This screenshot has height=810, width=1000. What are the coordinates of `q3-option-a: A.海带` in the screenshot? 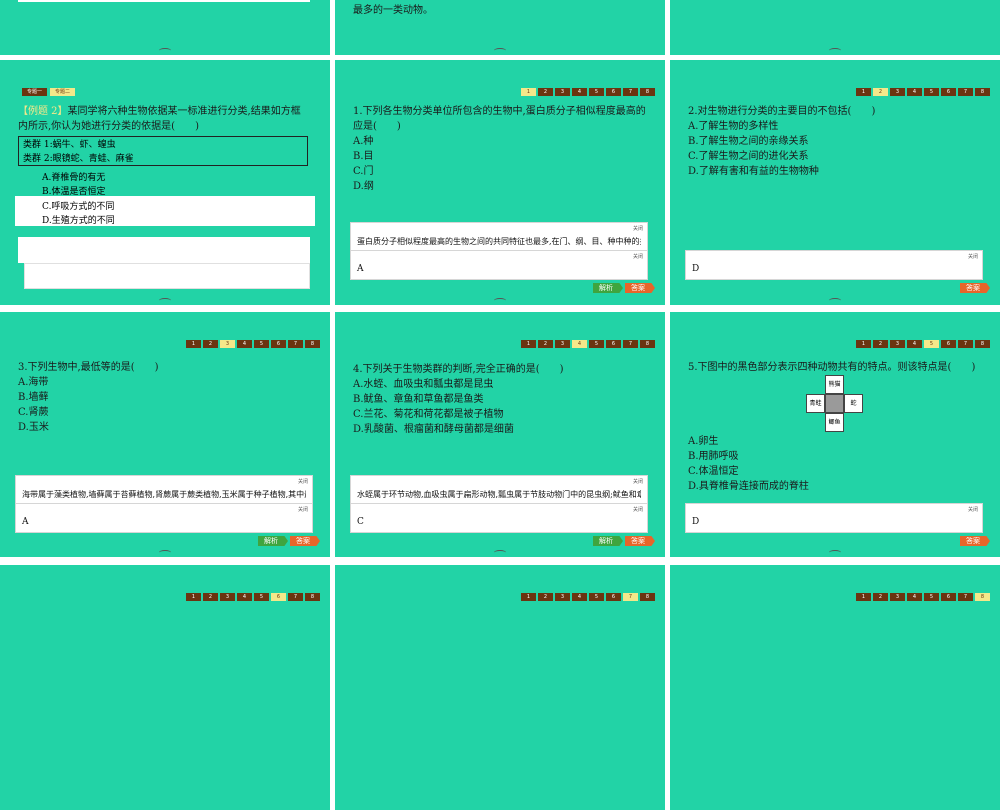 It's located at (33, 382).